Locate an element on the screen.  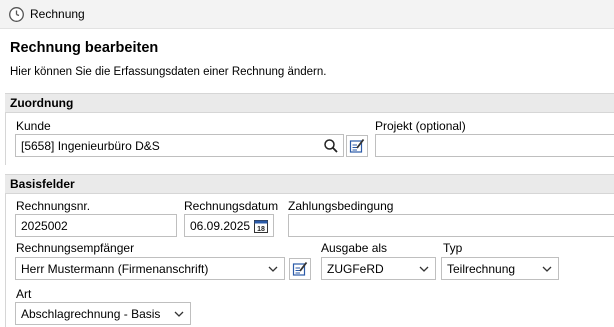
typ-label: Typ is located at coordinates (453, 248).